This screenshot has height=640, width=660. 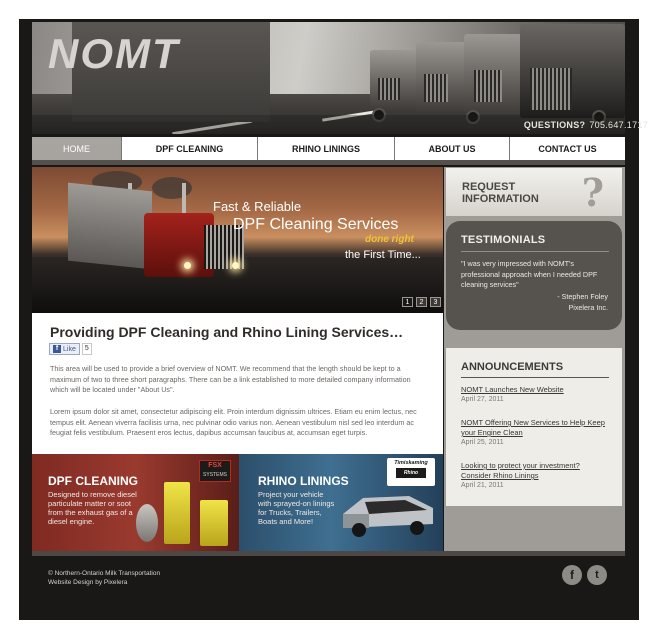 What do you see at coordinates (316, 224) in the screenshot?
I see `hero-line-2: DPF Cleaning Services` at bounding box center [316, 224].